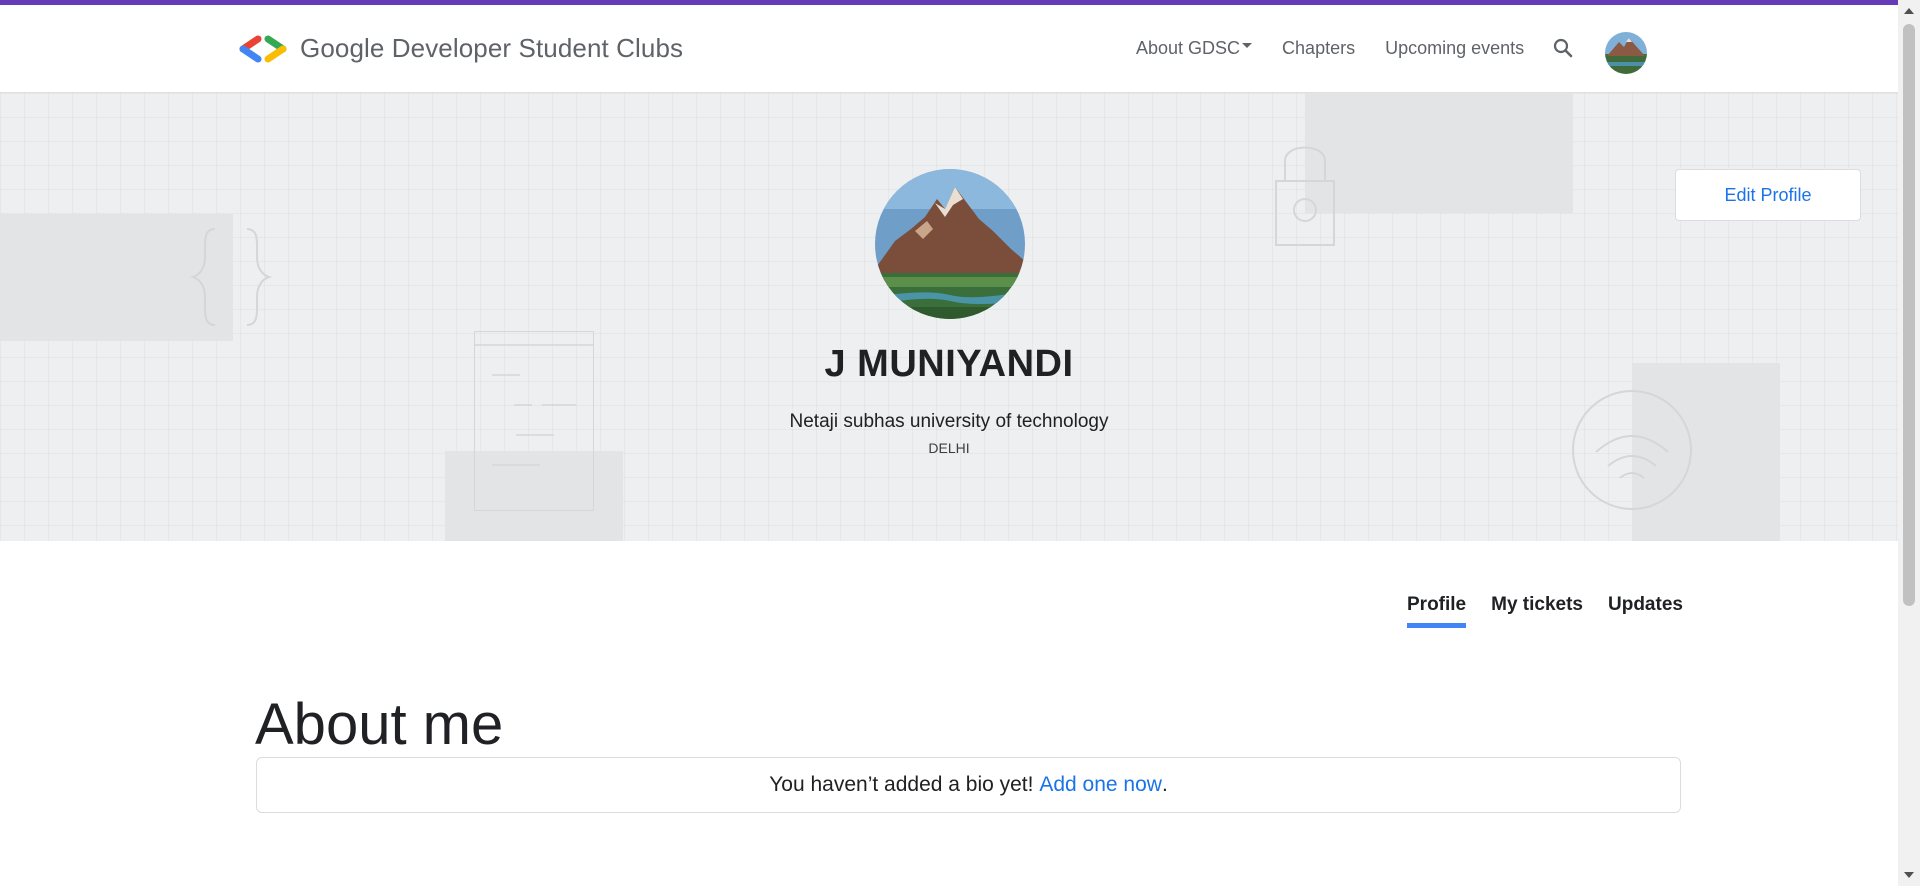 This screenshot has height=886, width=1920. Describe the element at coordinates (231, 277) in the screenshot. I see `curly-braces-icon` at that location.